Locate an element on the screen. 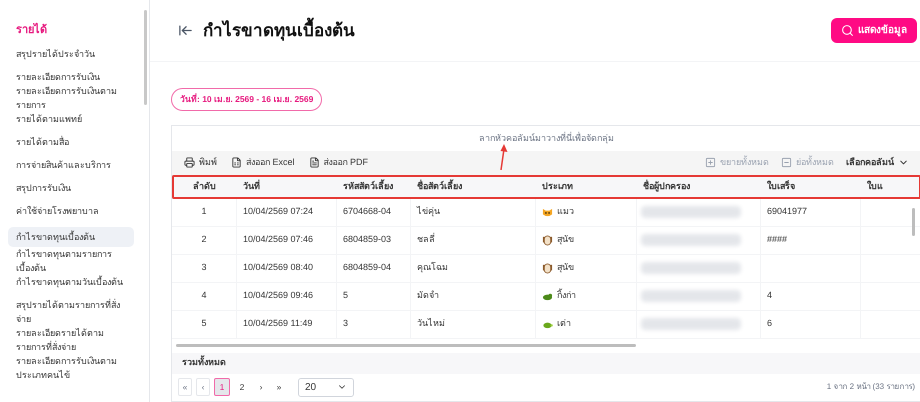  summary-row: รวมทั้งหมด is located at coordinates (546, 363).